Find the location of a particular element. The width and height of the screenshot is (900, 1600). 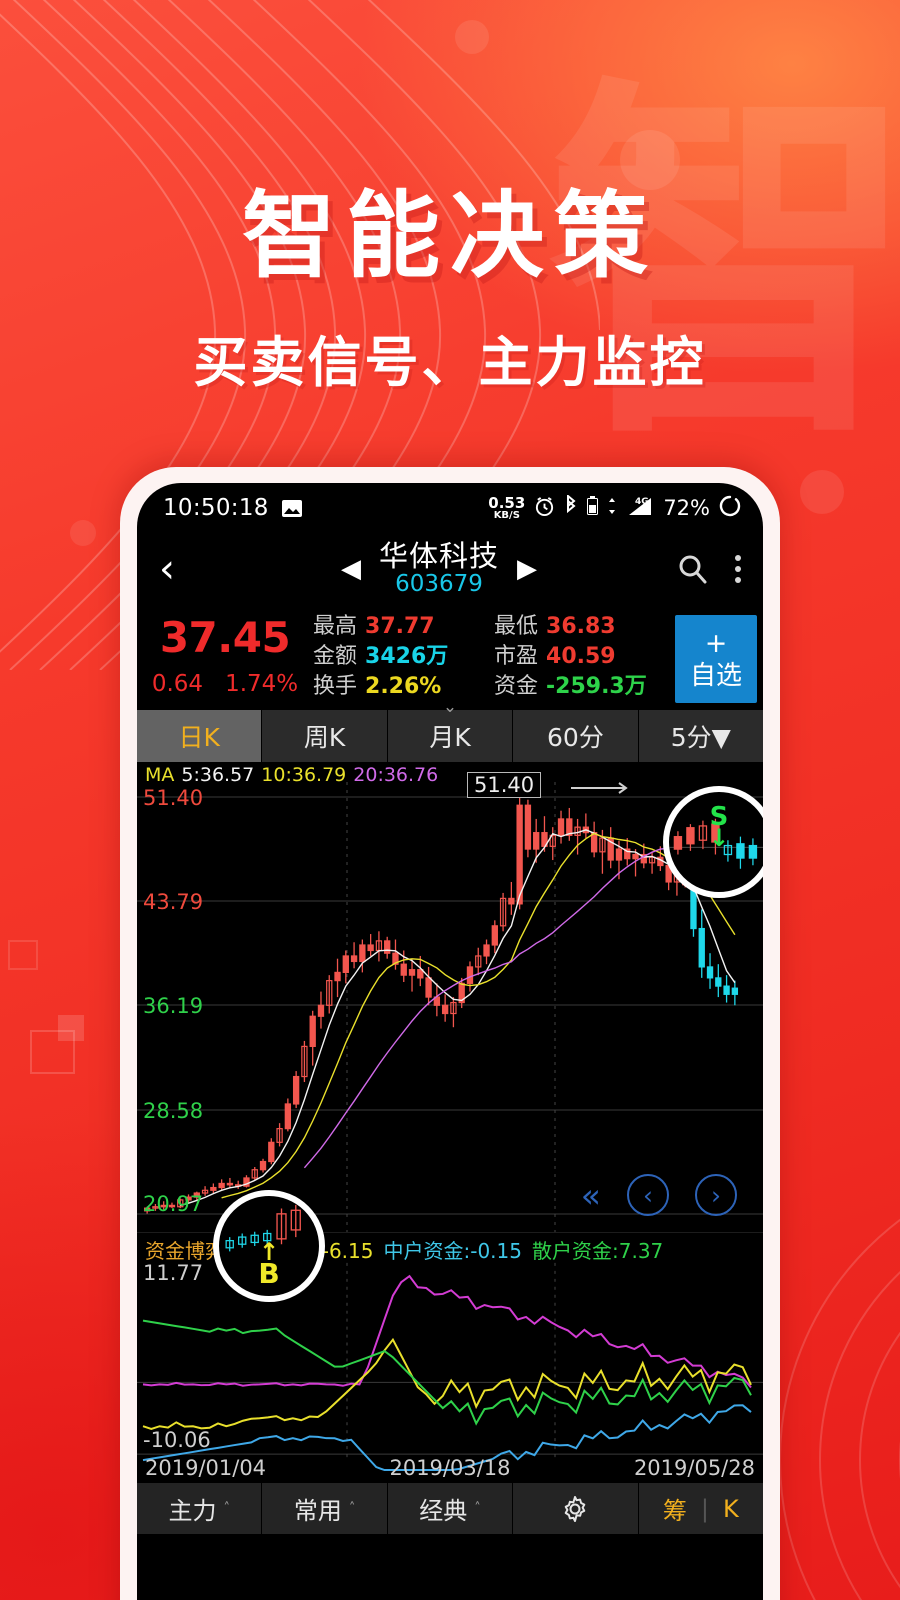

tab-60min: 60分 is located at coordinates (576, 736).